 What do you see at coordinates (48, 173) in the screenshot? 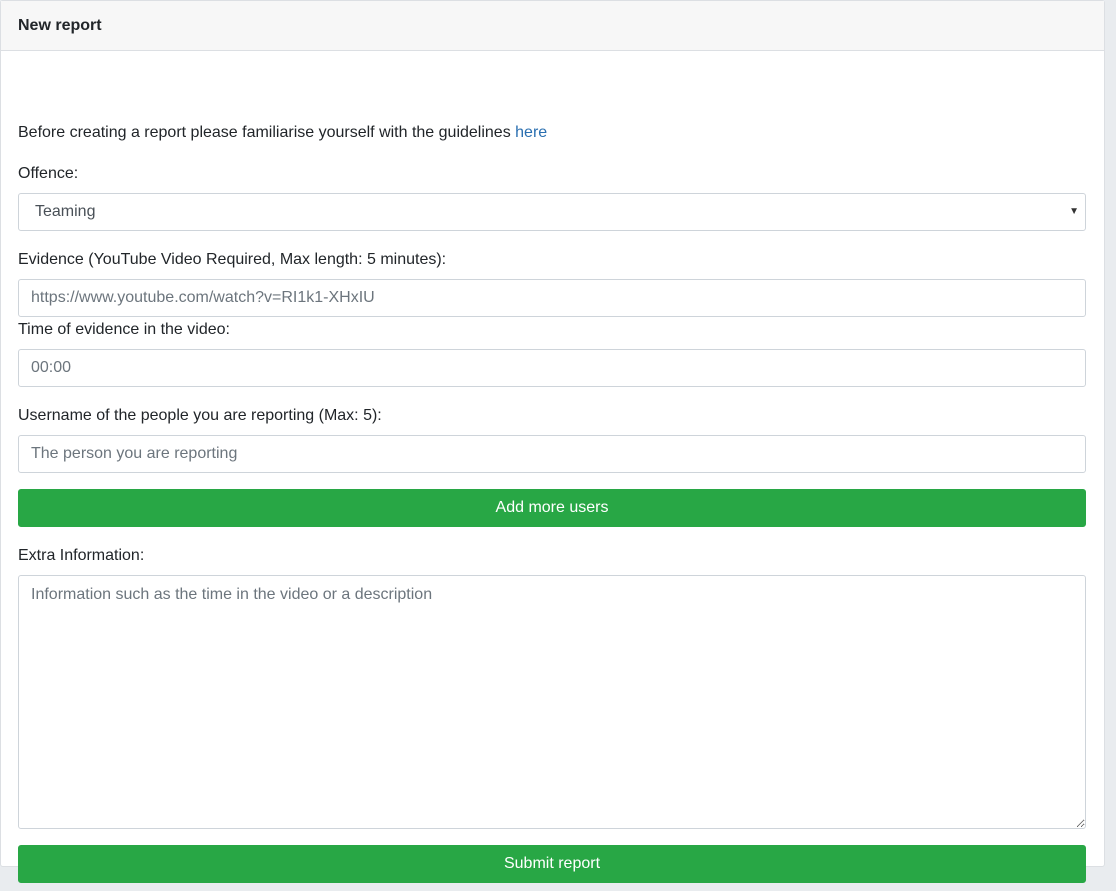
I see `offence-label: Offence:` at bounding box center [48, 173].